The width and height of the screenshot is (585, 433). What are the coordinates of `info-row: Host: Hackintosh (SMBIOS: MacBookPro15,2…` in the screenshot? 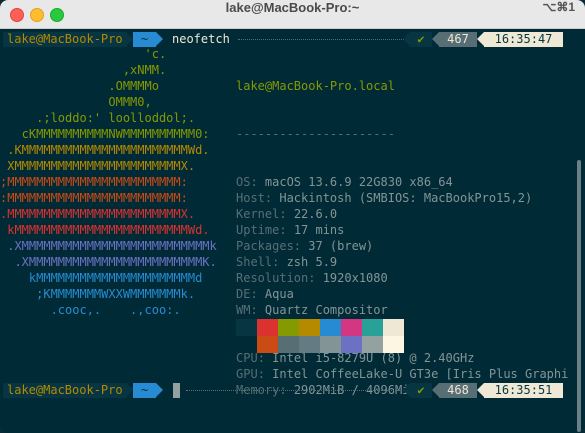 It's located at (384, 198).